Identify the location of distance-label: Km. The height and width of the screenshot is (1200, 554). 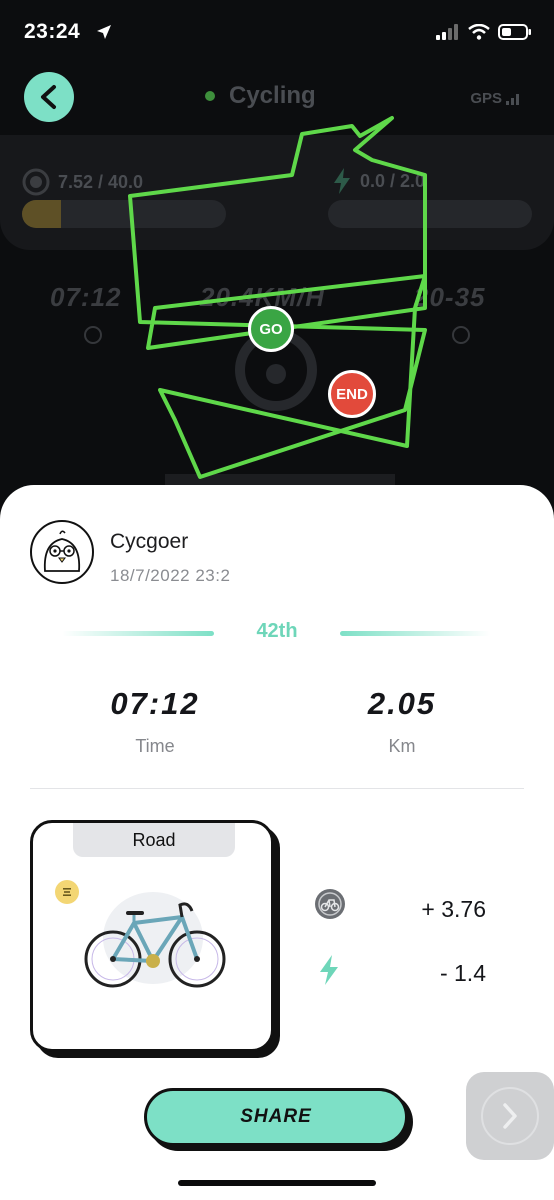
(402, 746).